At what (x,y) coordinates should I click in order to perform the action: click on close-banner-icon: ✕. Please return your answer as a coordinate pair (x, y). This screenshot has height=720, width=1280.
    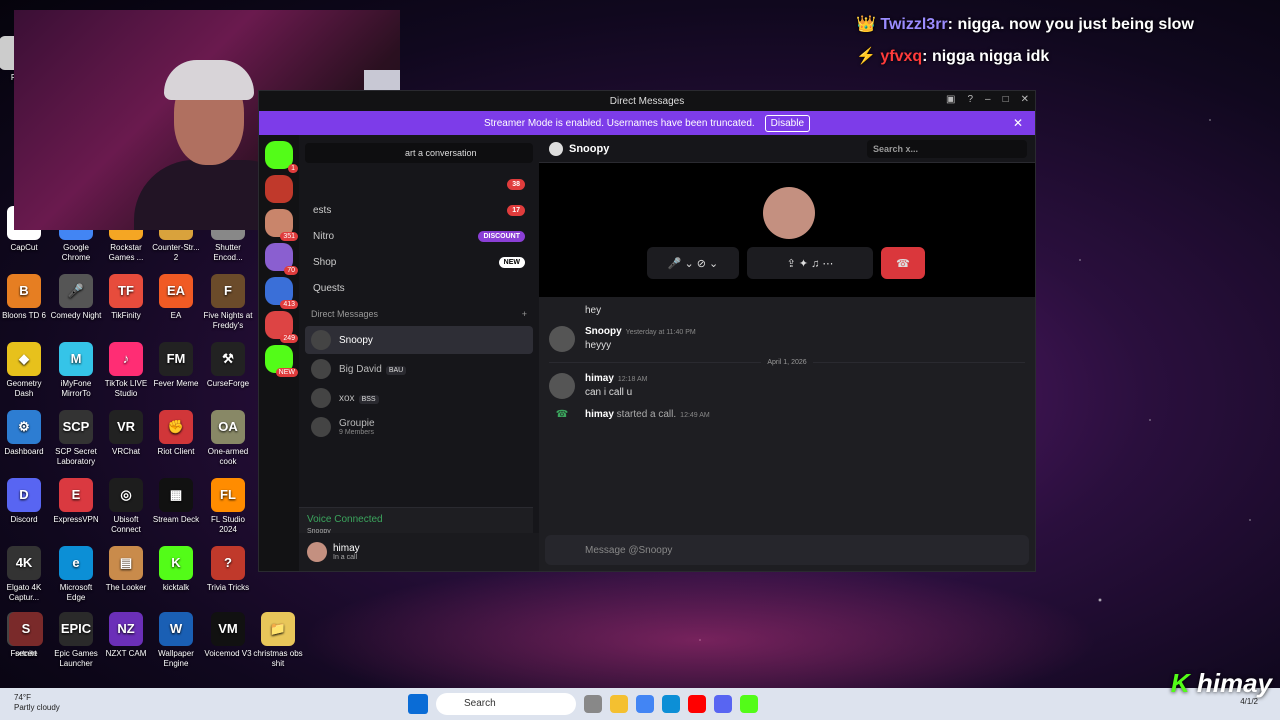
    Looking at the image, I should click on (1018, 123).